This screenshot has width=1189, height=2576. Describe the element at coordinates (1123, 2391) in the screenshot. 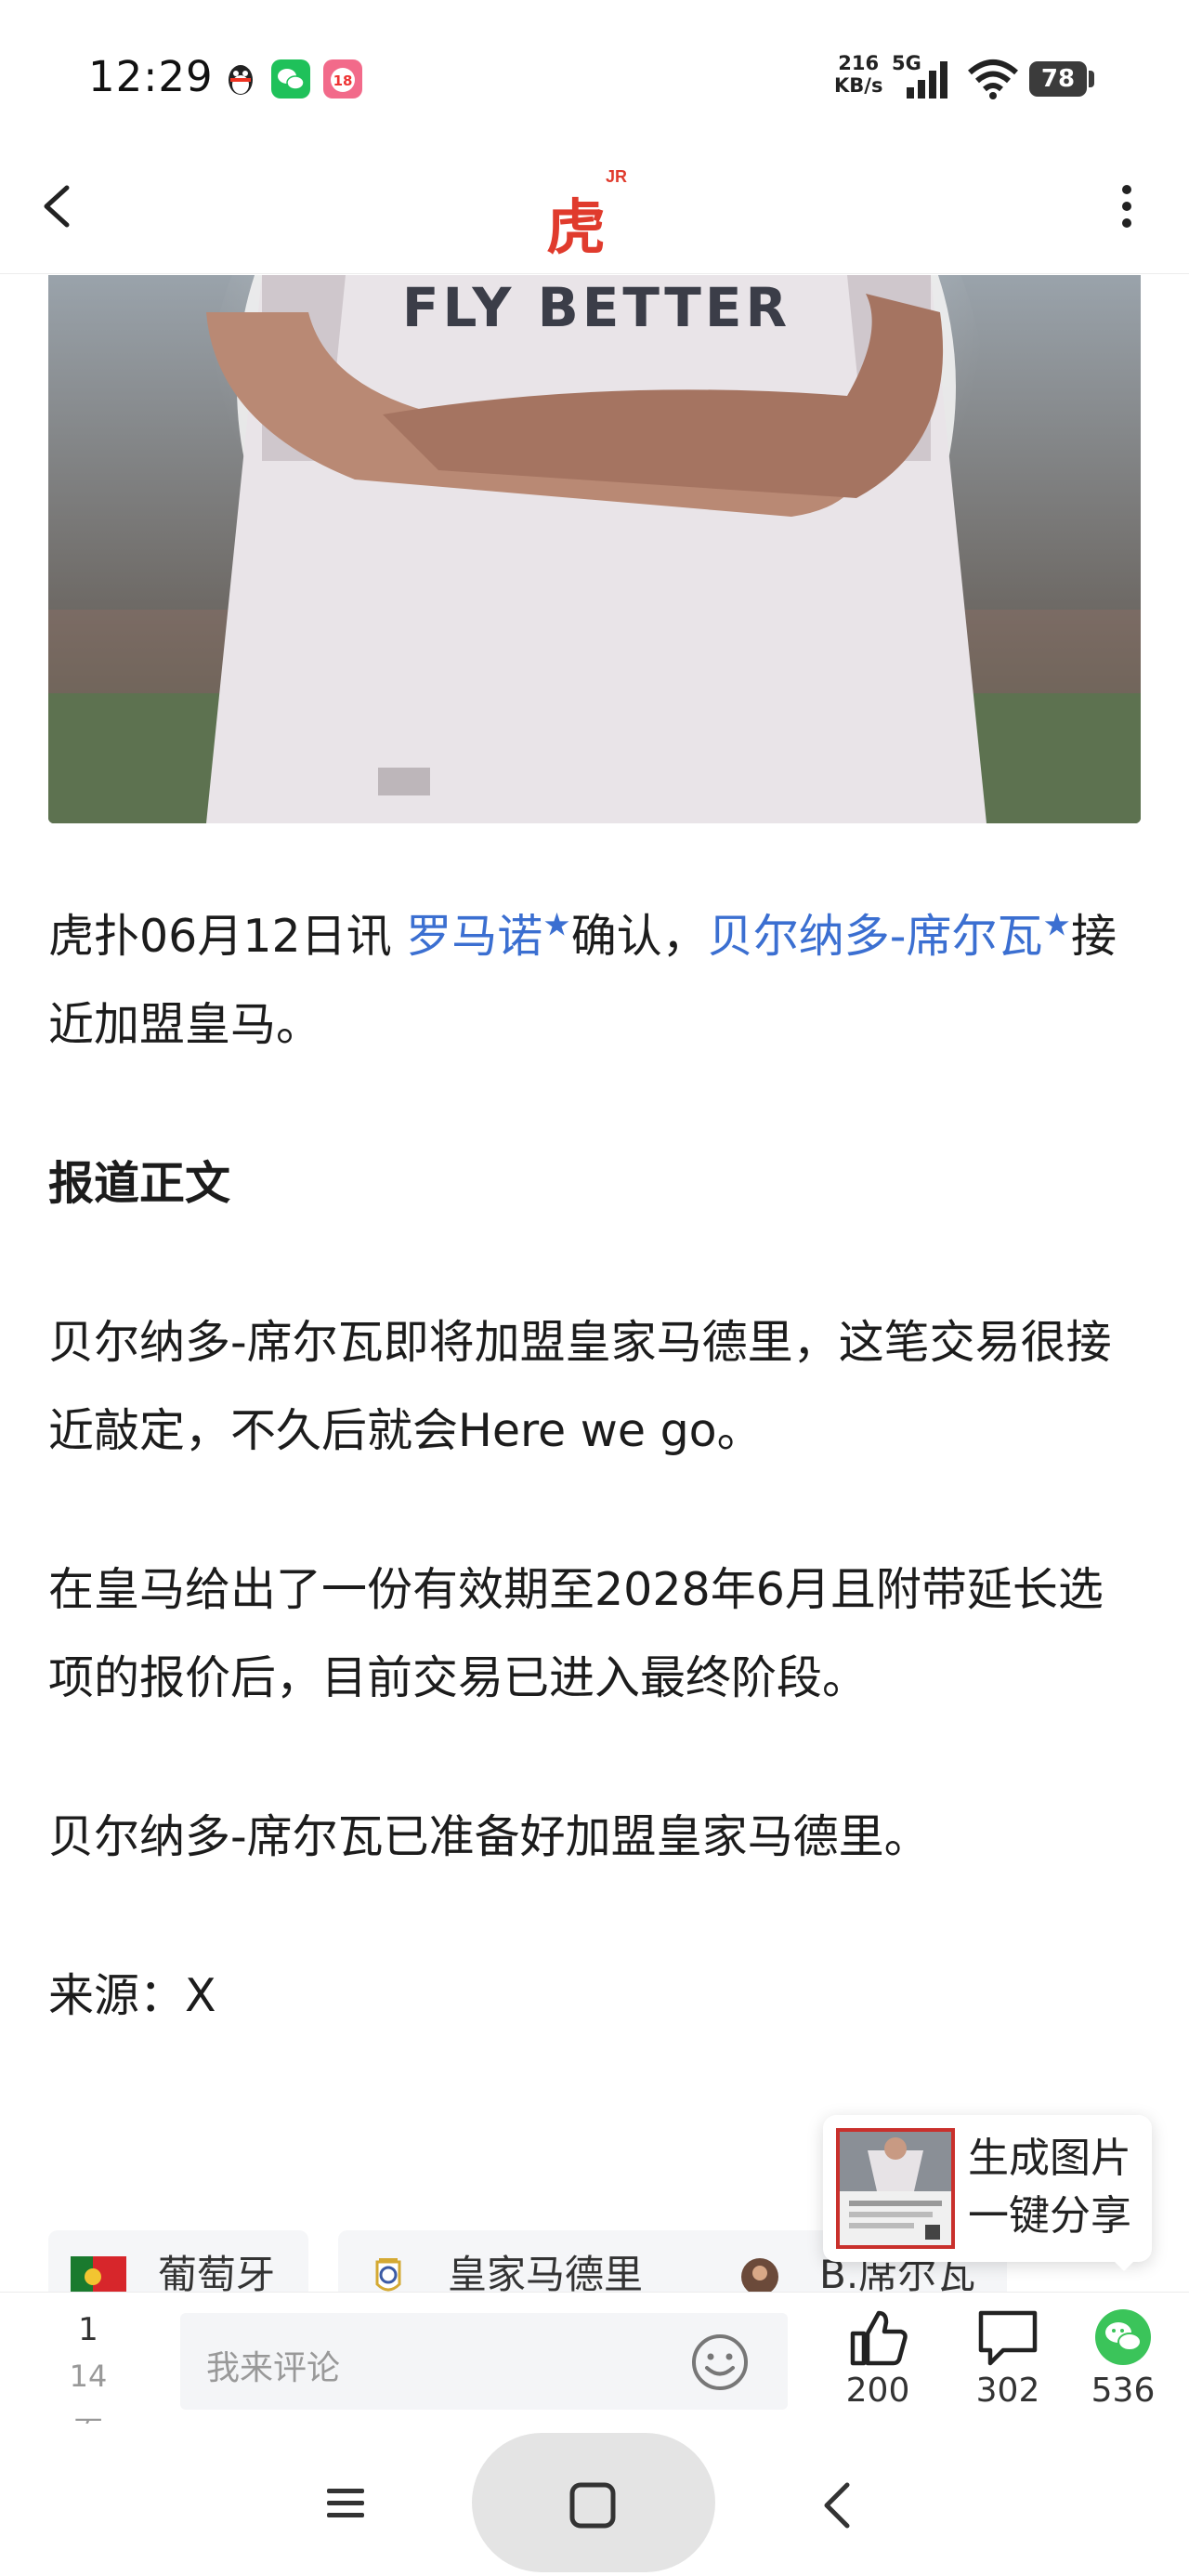

I see `share-count: 536` at that location.